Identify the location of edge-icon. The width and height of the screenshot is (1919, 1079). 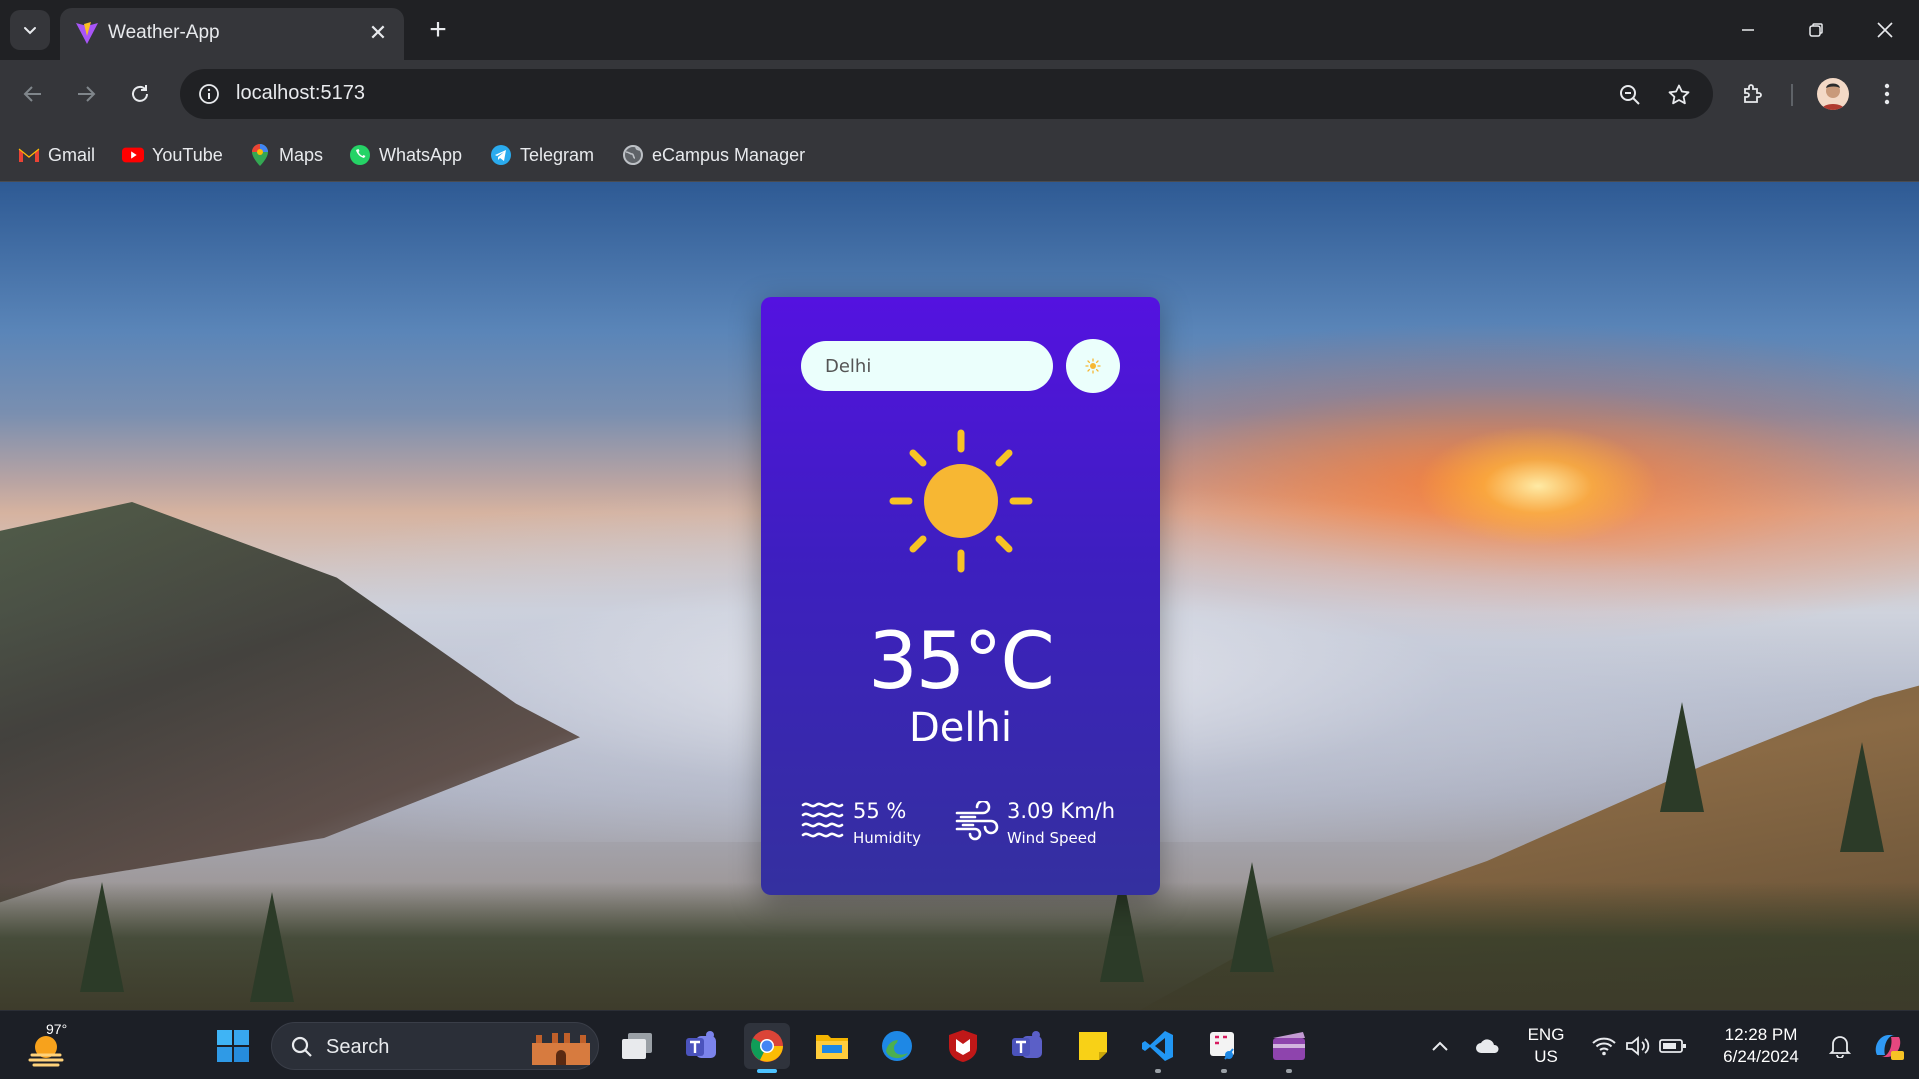
(897, 1046).